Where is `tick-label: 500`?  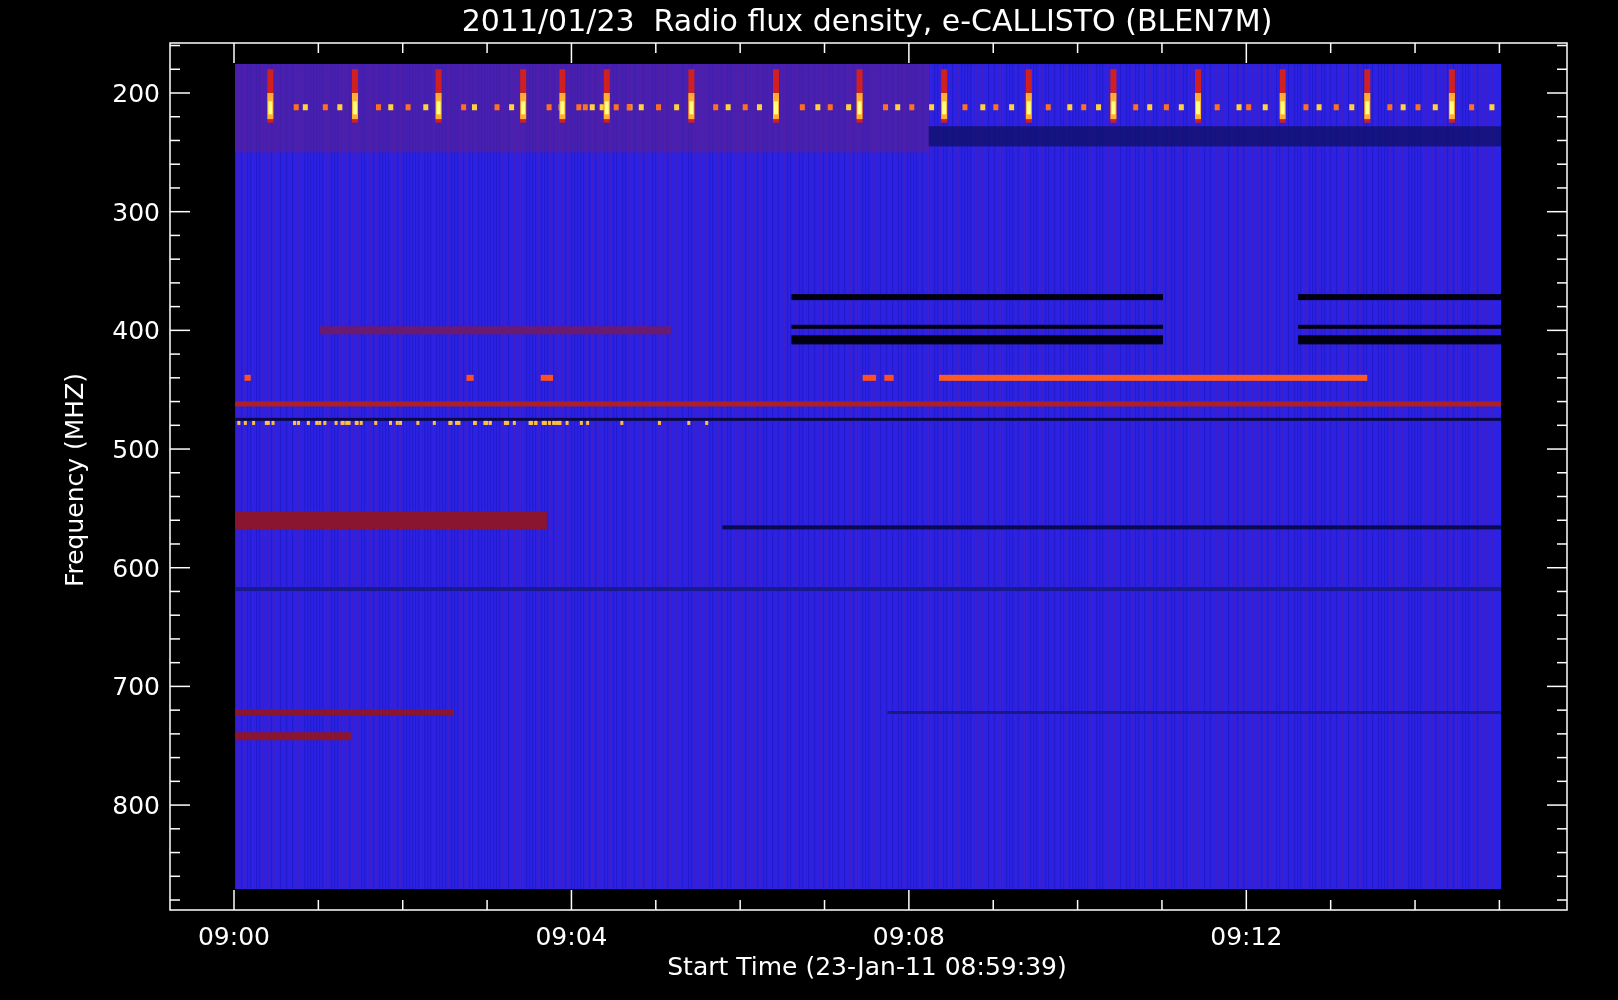
tick-label: 500 is located at coordinates (136, 450).